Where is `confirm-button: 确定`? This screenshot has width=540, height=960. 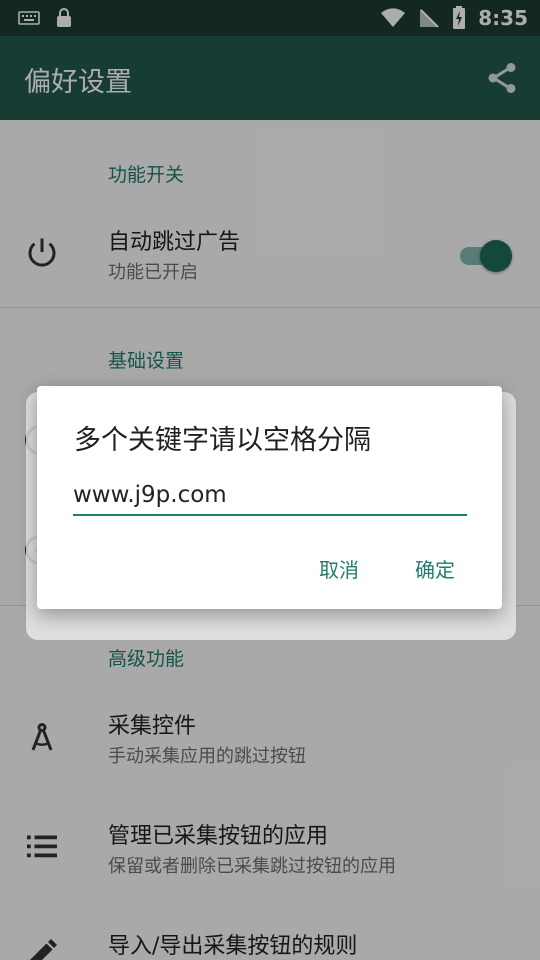
confirm-button: 确定 is located at coordinates (435, 568).